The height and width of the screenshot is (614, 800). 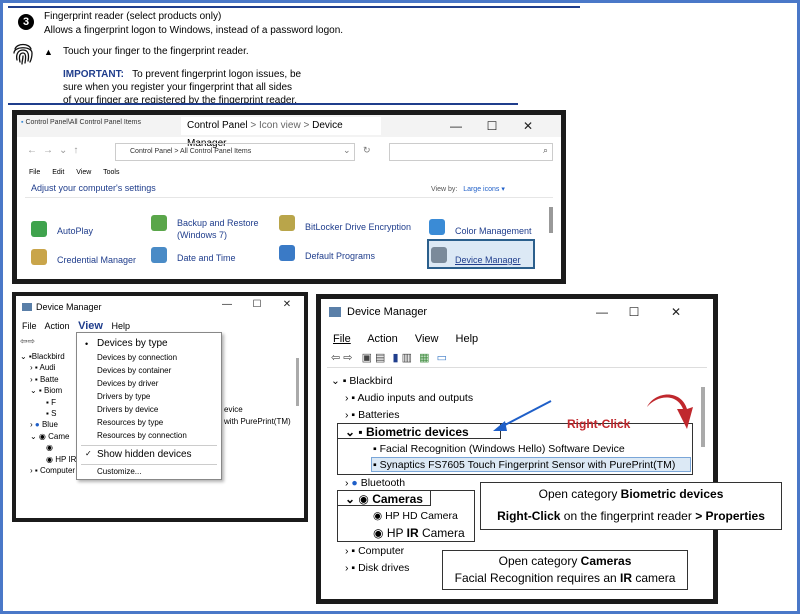 What do you see at coordinates (424, 358) in the screenshot?
I see `add-icon: ▦` at bounding box center [424, 358].